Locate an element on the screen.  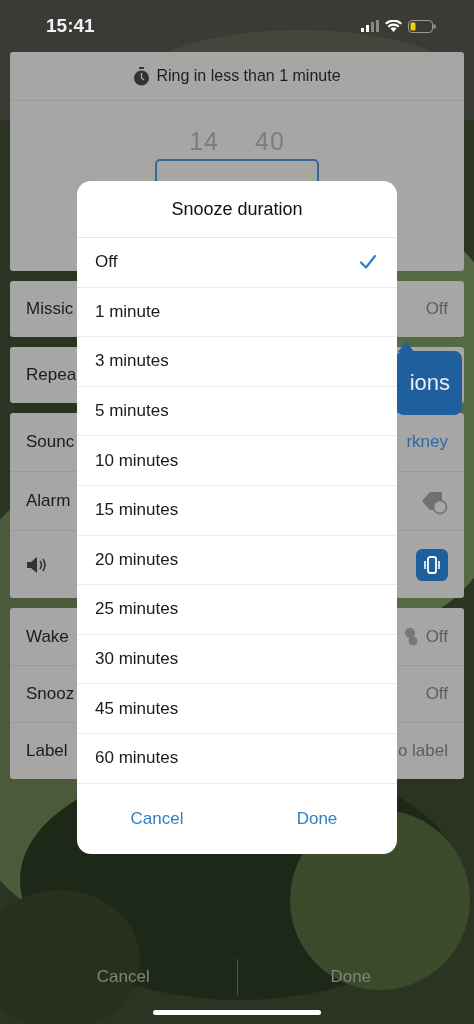
setting-label: Wake is located at coordinates (47, 636).